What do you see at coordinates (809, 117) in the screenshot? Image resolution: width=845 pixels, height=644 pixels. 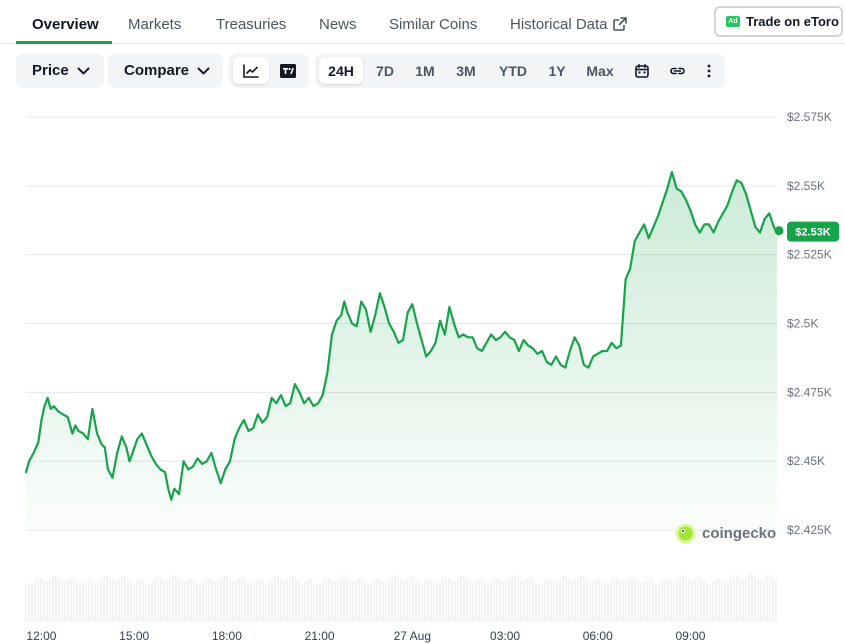 I see `y-tick-label: $2.575K` at bounding box center [809, 117].